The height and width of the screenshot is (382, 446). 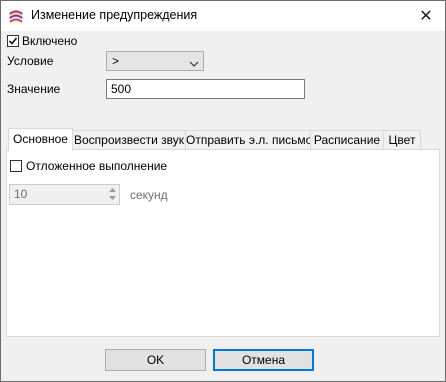 What do you see at coordinates (40, 139) in the screenshot?
I see `tab-general: Основное` at bounding box center [40, 139].